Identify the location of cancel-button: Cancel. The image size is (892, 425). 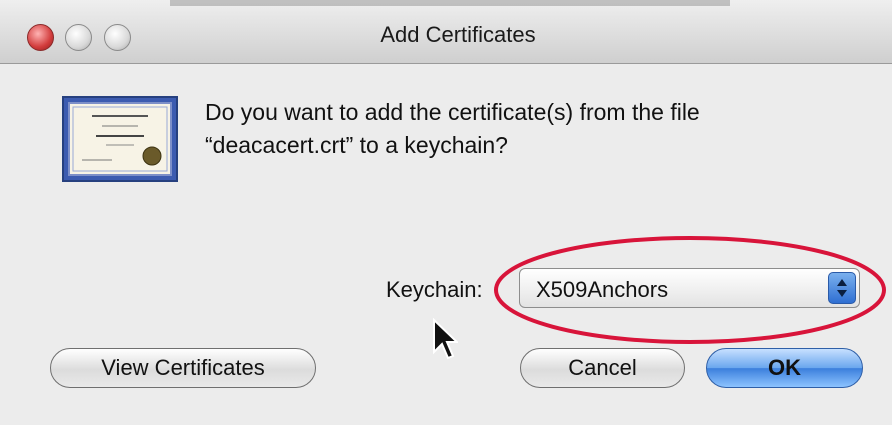
(602, 368).